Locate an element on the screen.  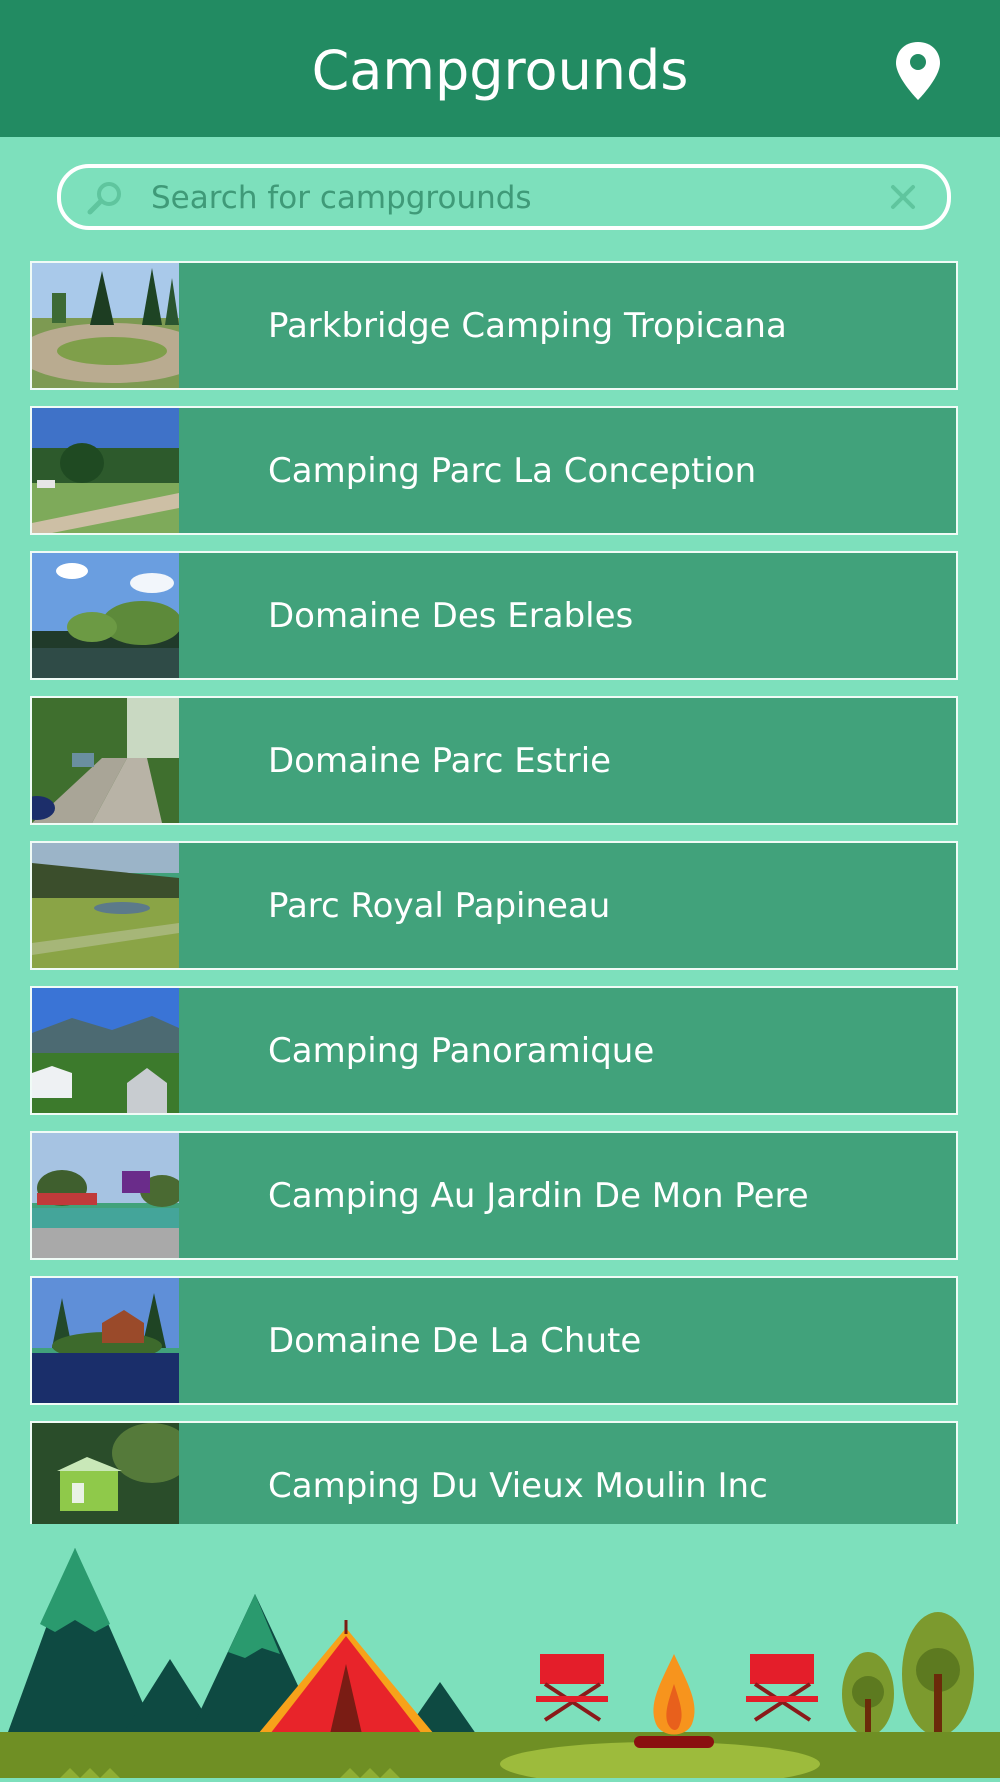
search-input is located at coordinates (491, 198).